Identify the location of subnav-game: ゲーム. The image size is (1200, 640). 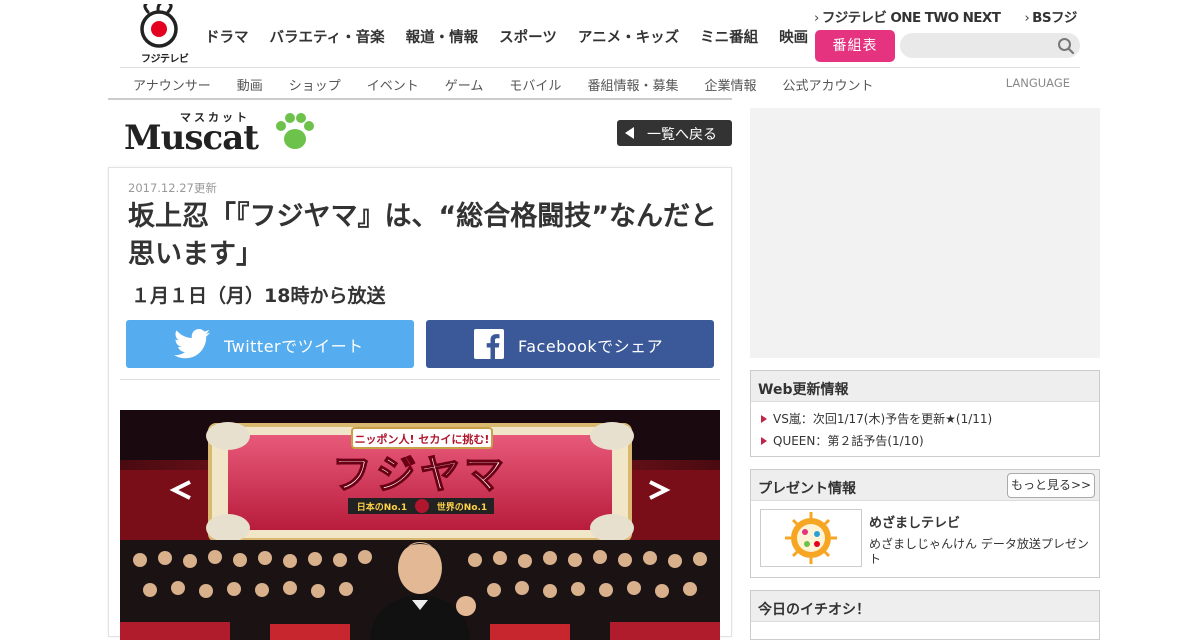
(477, 84).